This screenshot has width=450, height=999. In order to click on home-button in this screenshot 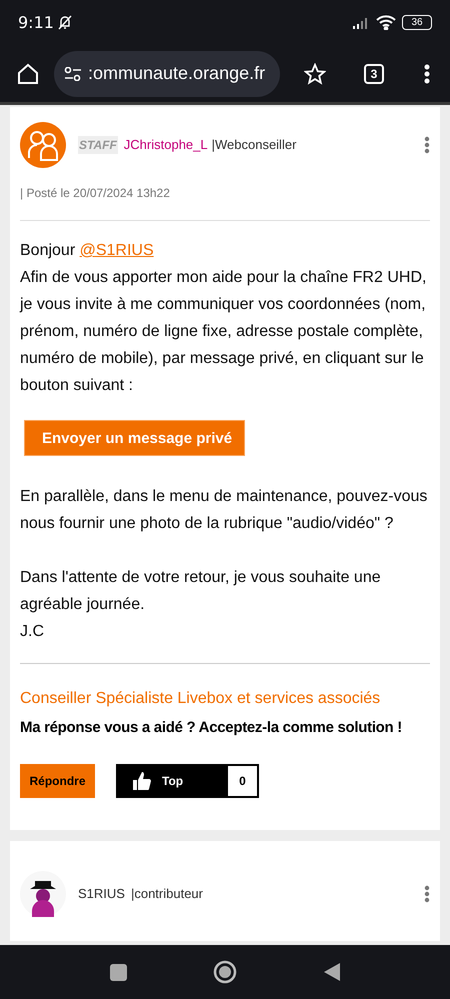, I will do `click(224, 972)`.